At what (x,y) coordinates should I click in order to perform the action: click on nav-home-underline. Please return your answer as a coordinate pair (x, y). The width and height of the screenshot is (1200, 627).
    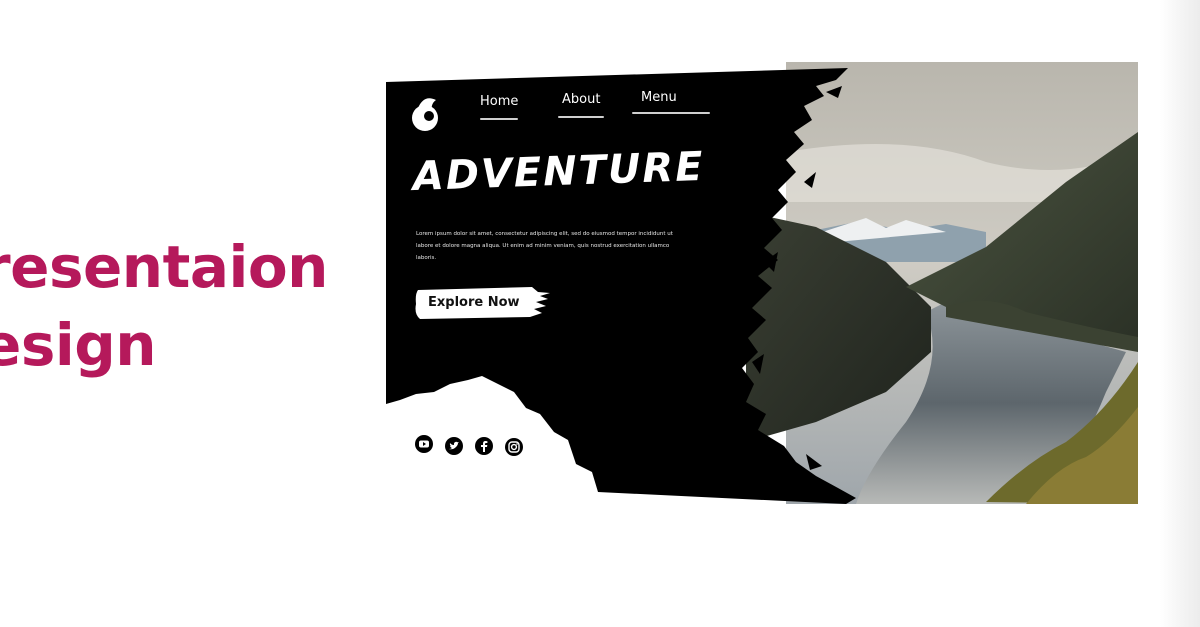
    Looking at the image, I should click on (499, 119).